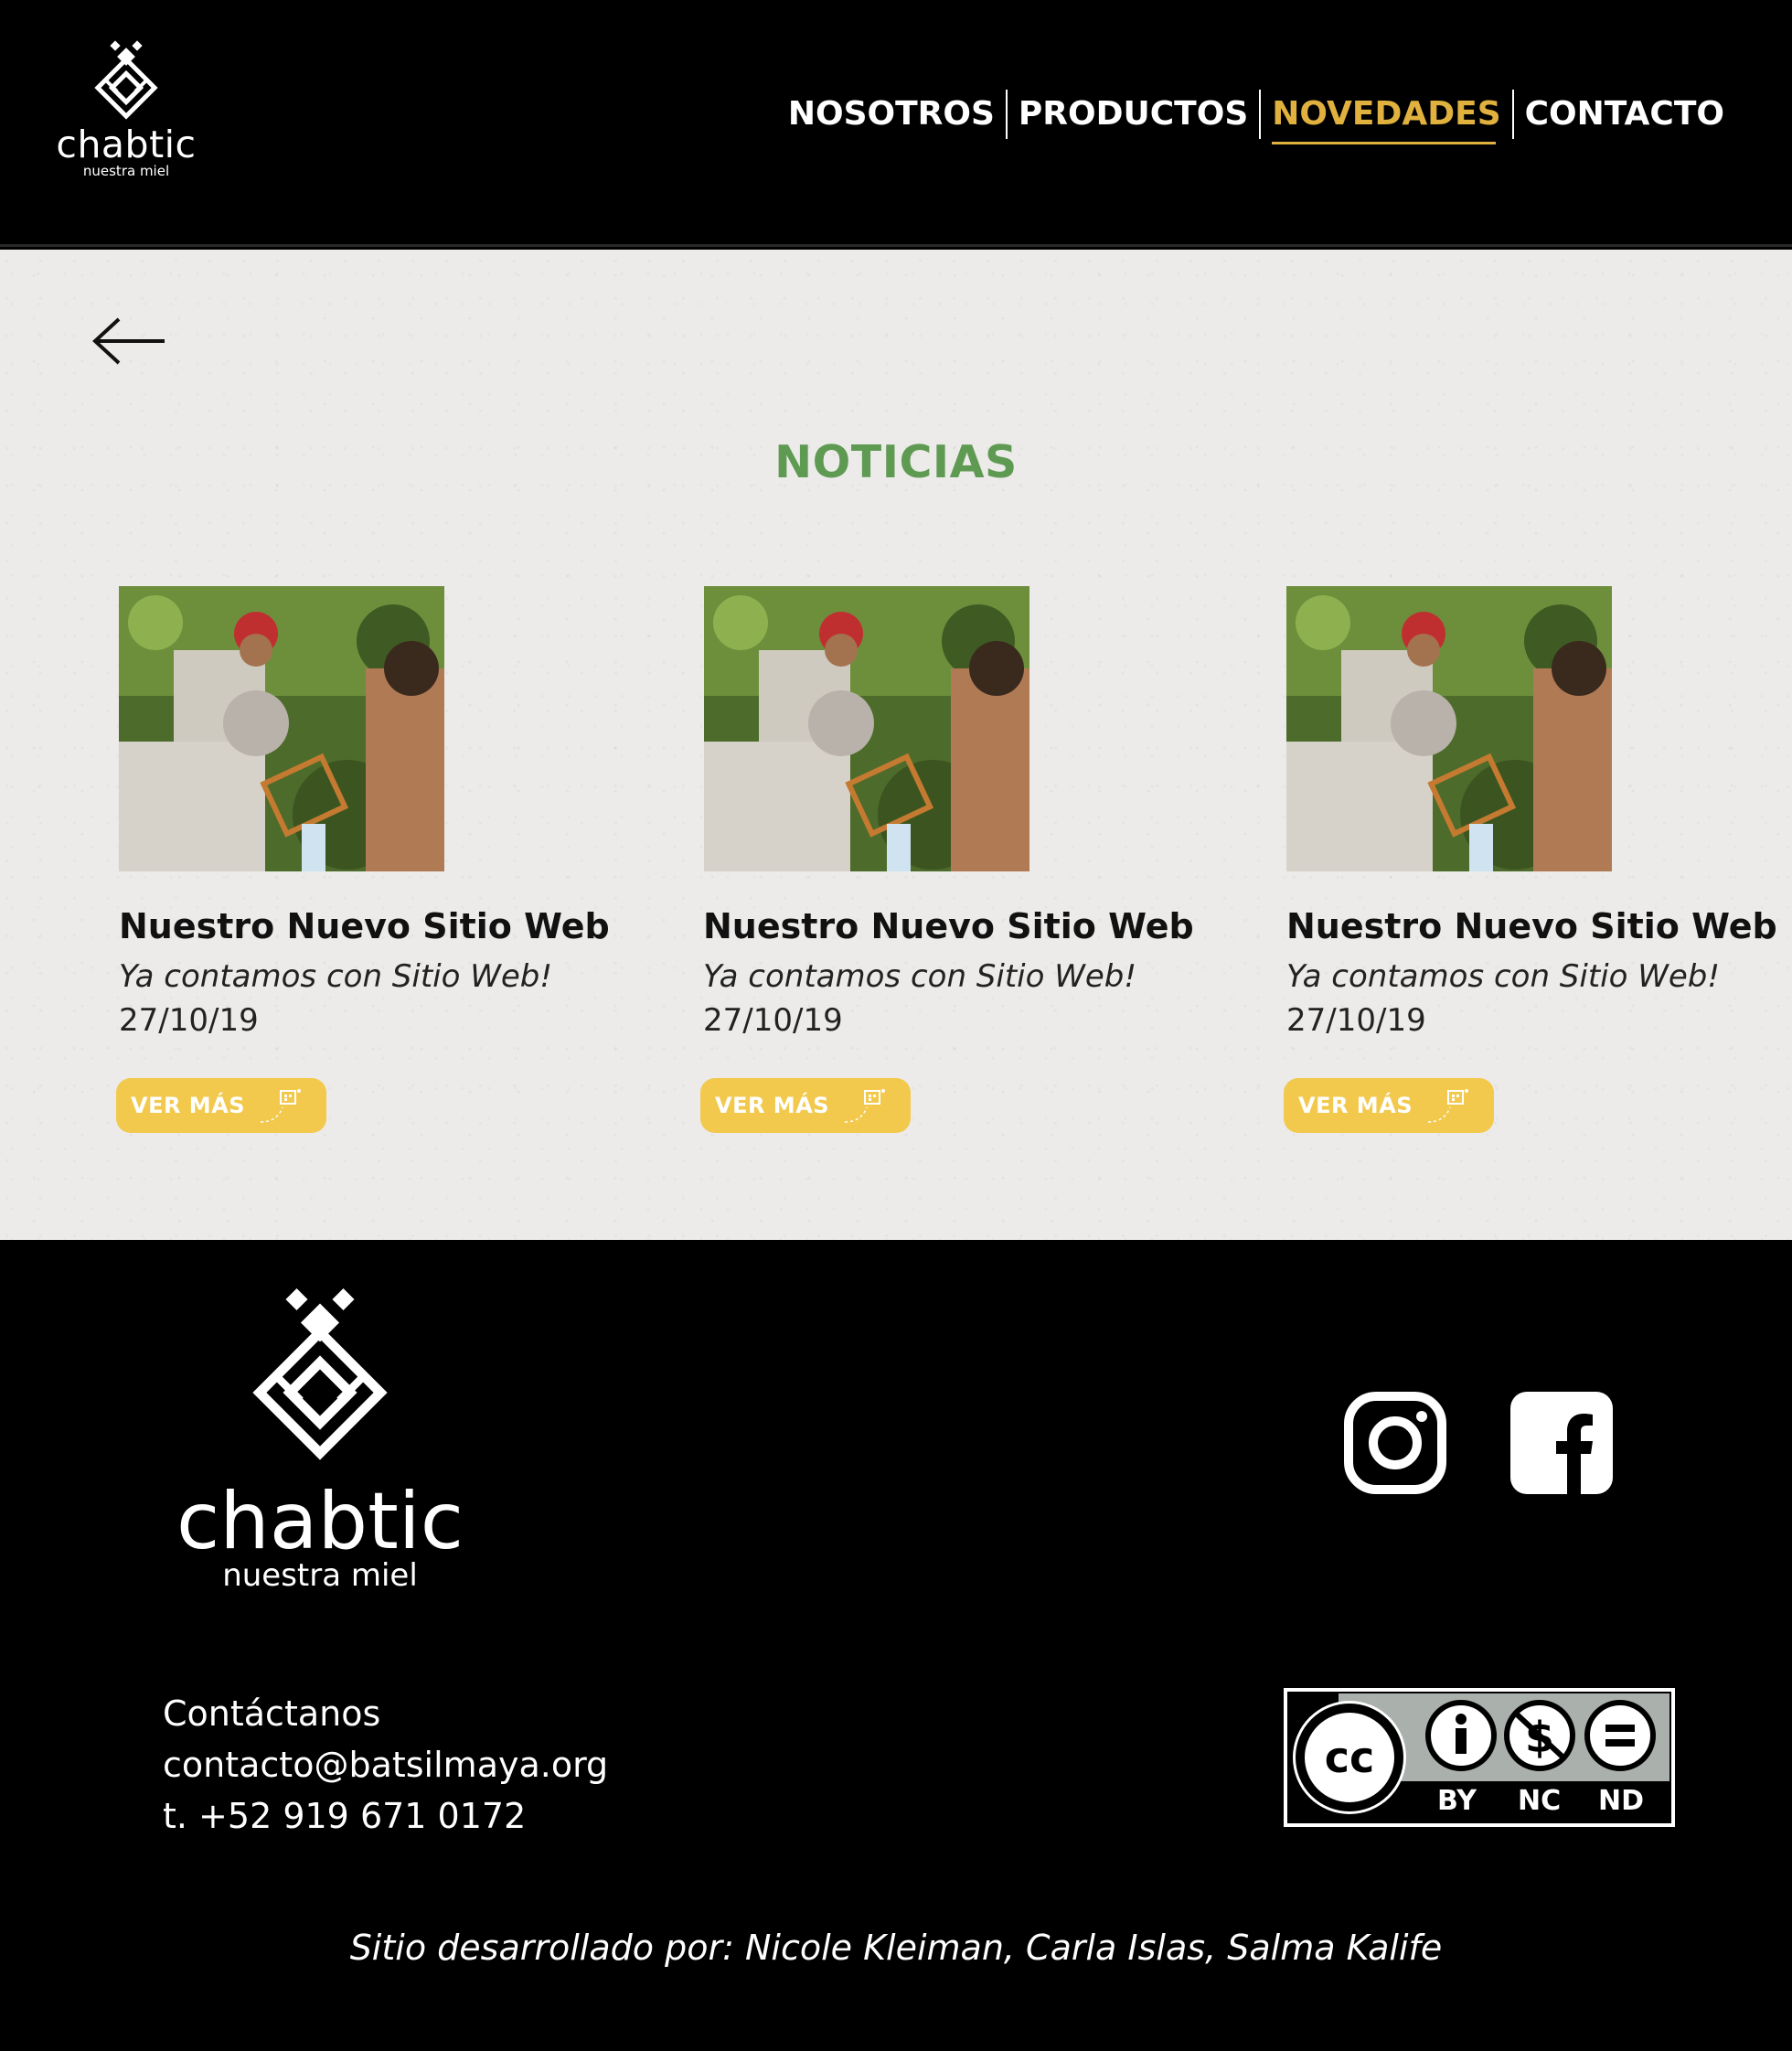 The image size is (1792, 2051). I want to click on instagram-icon, so click(1395, 1445).